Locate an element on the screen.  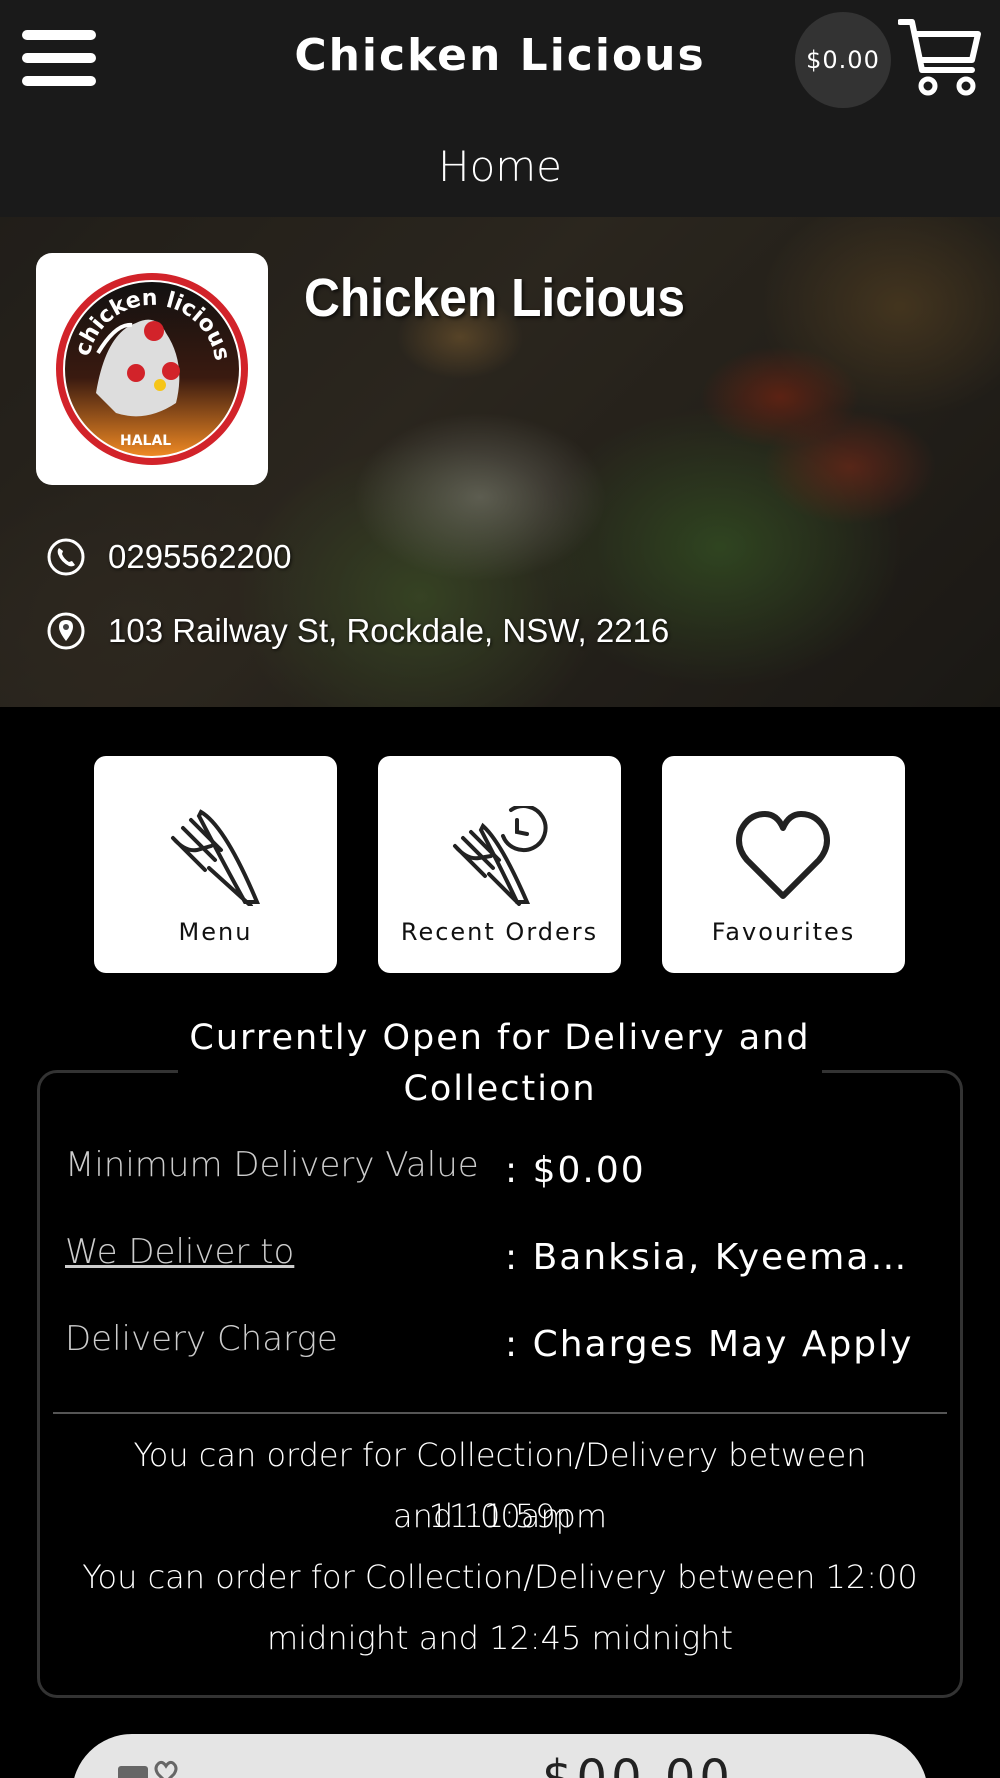
we-deliver-to-link: We Deliver to is located at coordinates (179, 1252).